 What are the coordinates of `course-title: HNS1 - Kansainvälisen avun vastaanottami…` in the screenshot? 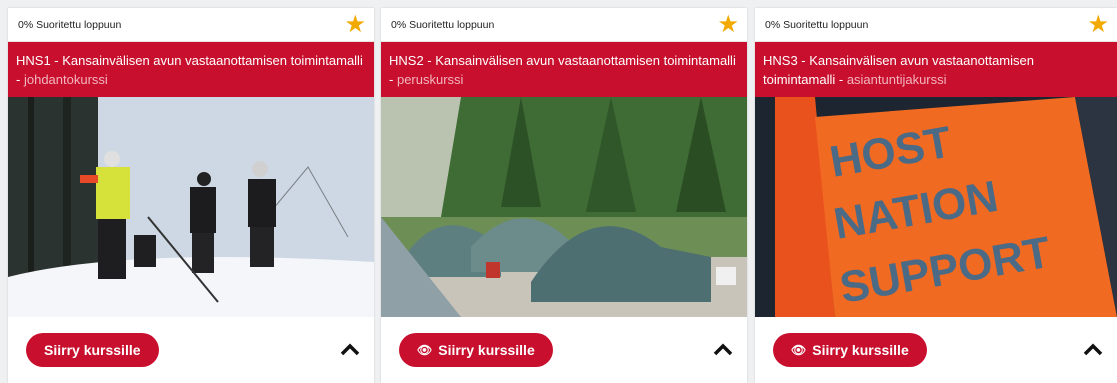 It's located at (191, 69).